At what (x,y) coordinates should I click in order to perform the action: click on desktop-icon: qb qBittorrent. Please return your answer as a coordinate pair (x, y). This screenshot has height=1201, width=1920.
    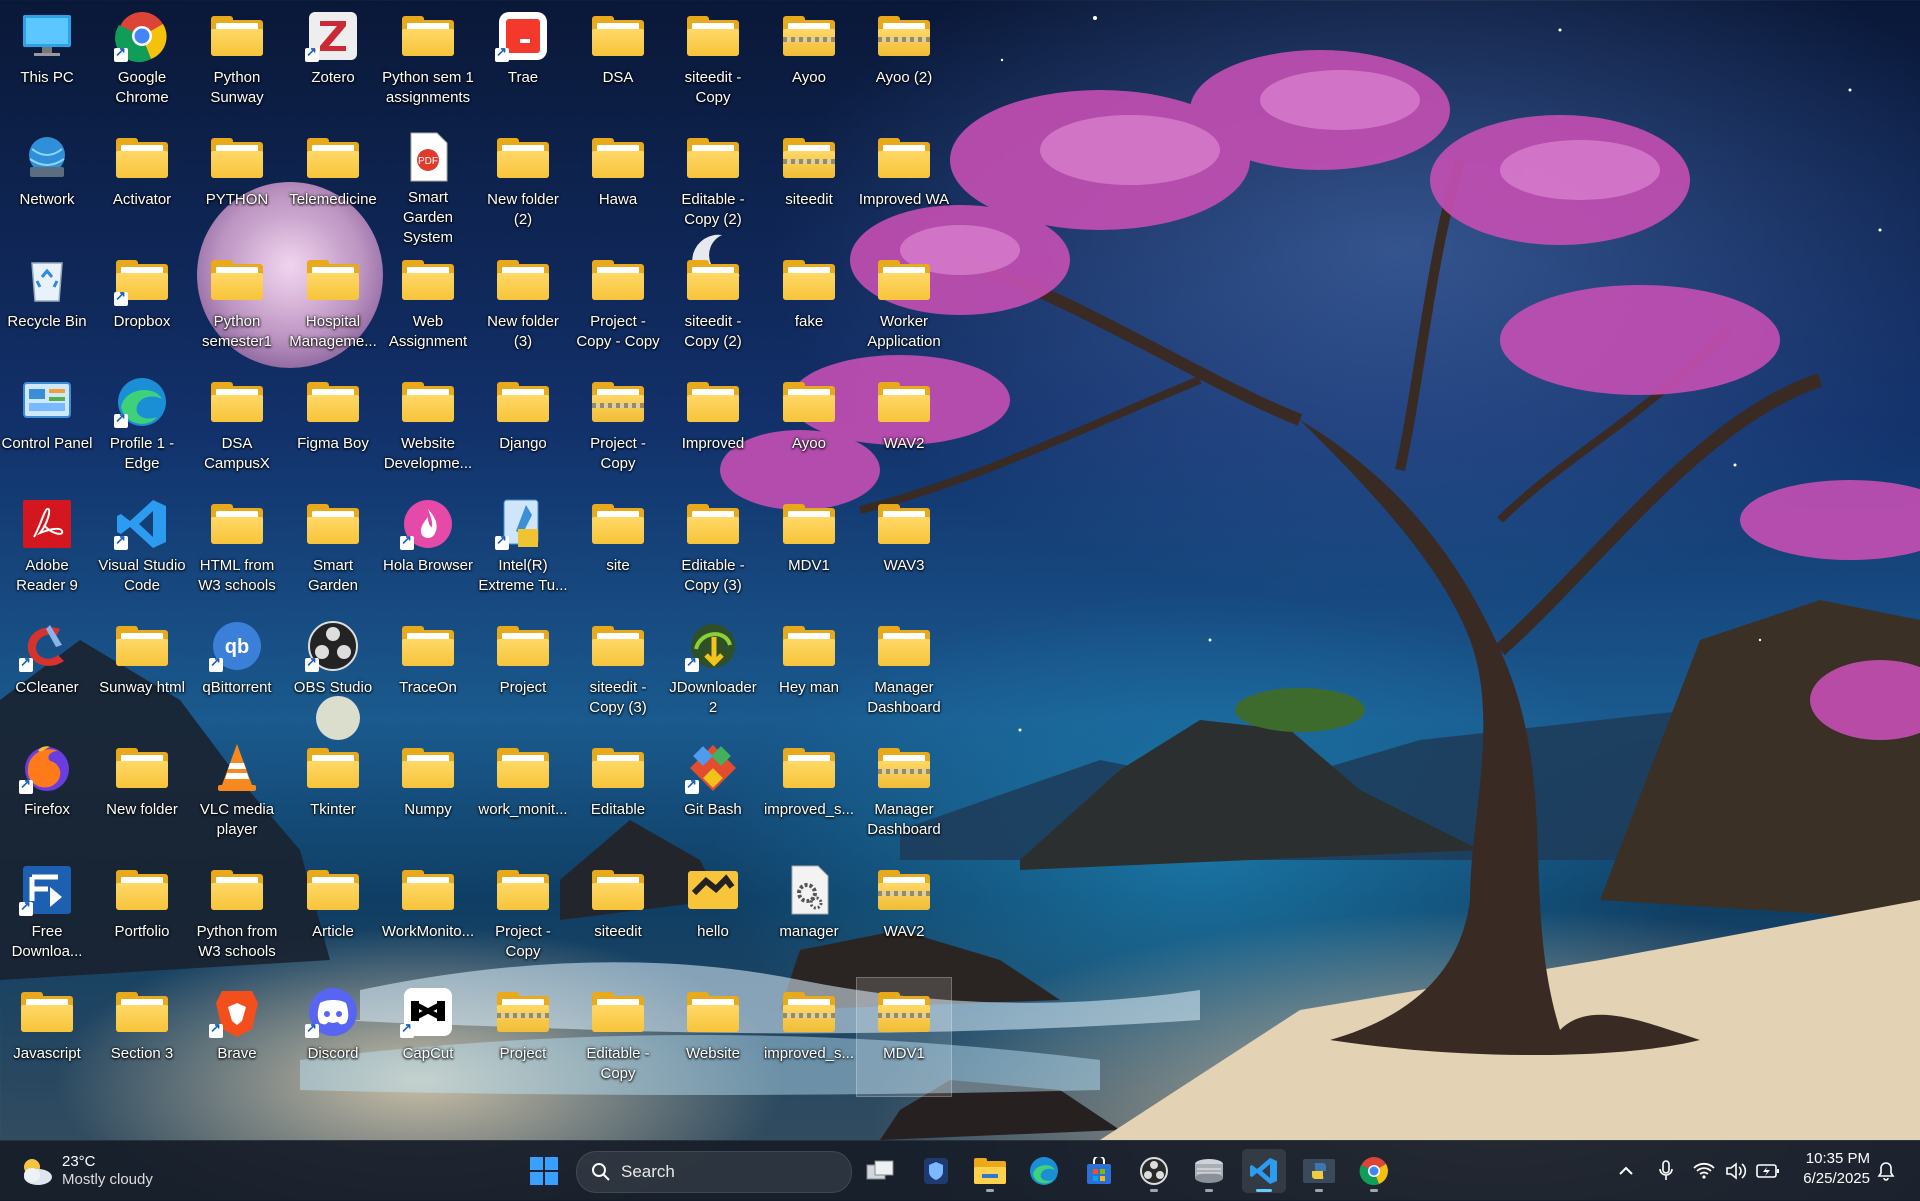
    Looking at the image, I should click on (237, 671).